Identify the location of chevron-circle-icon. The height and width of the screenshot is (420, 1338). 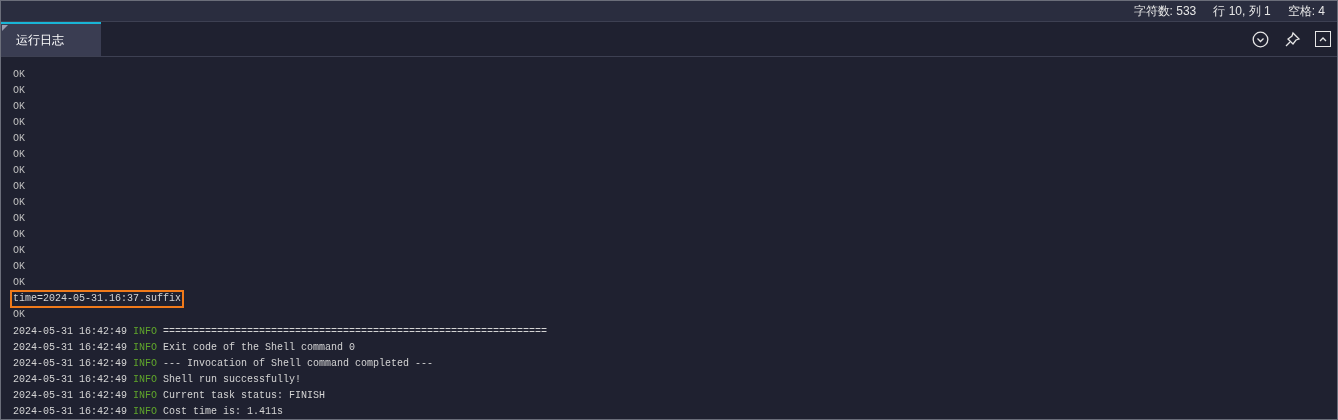
(1260, 39).